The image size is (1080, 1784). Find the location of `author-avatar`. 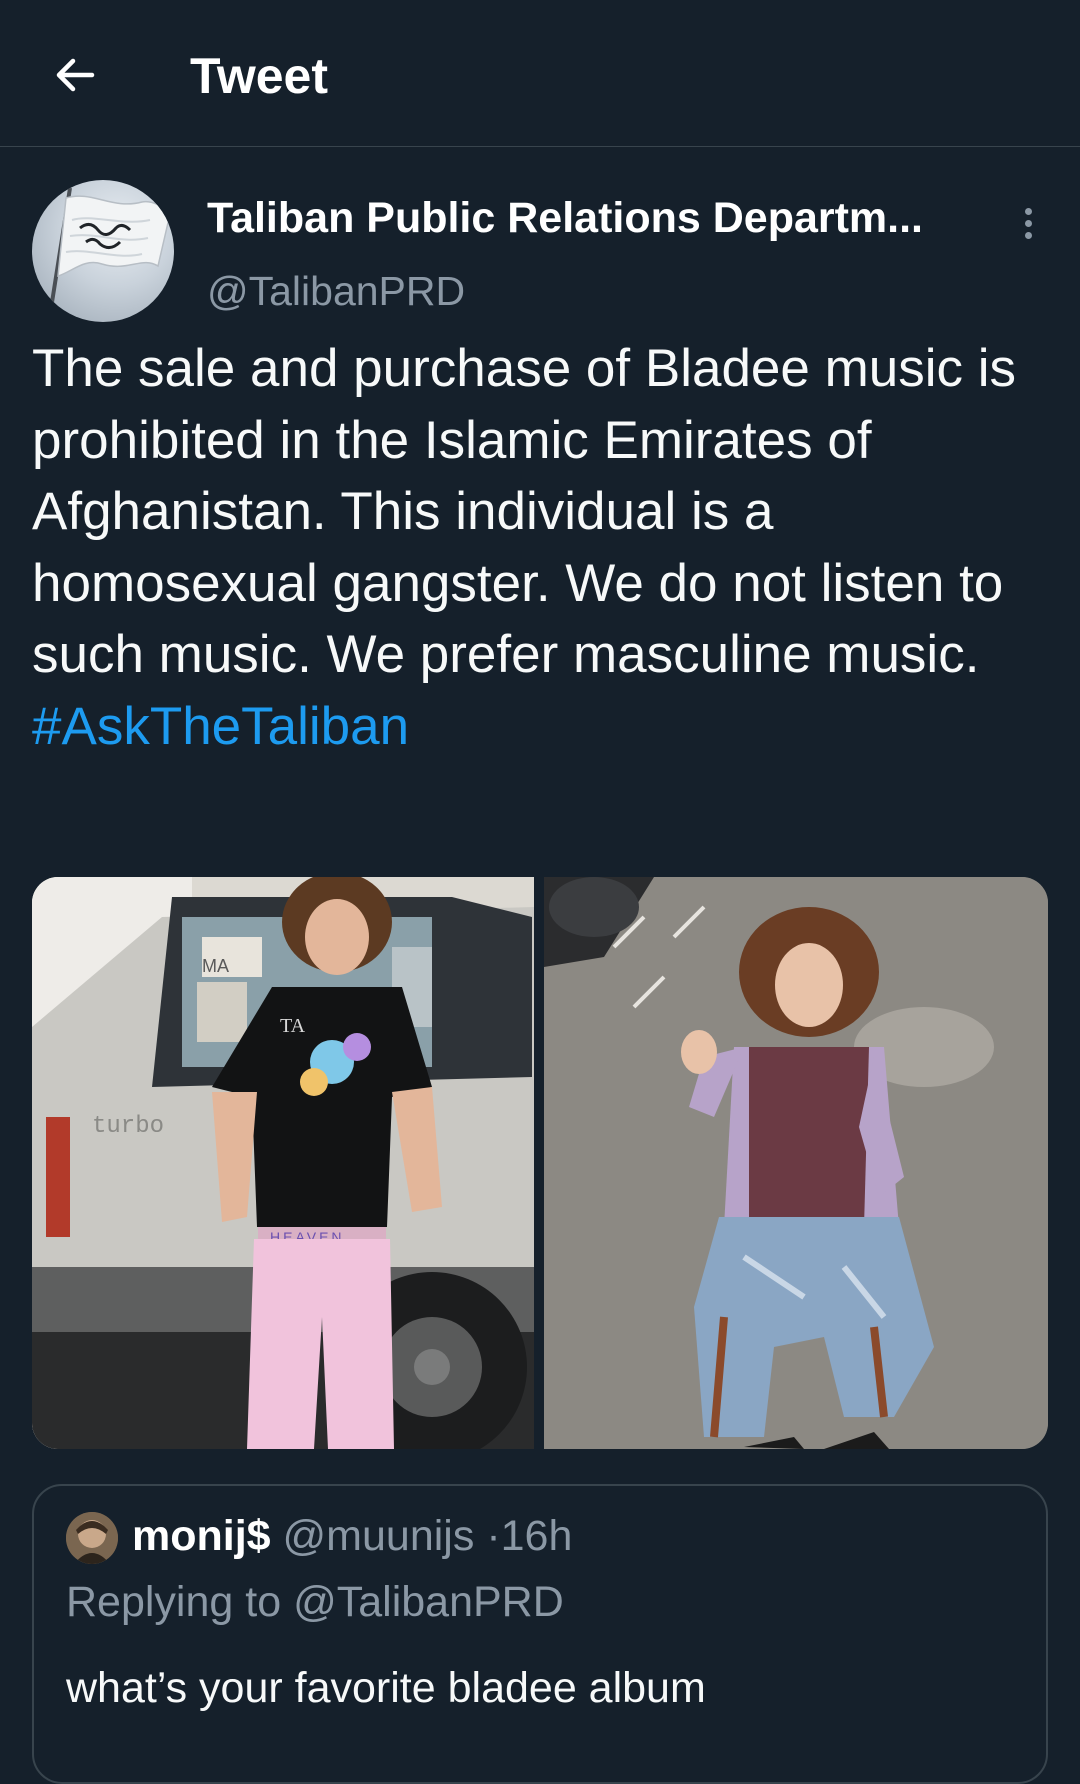

author-avatar is located at coordinates (103, 251).